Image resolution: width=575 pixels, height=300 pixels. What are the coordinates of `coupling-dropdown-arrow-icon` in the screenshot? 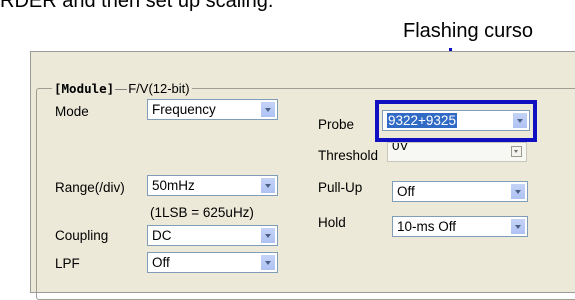 It's located at (268, 235).